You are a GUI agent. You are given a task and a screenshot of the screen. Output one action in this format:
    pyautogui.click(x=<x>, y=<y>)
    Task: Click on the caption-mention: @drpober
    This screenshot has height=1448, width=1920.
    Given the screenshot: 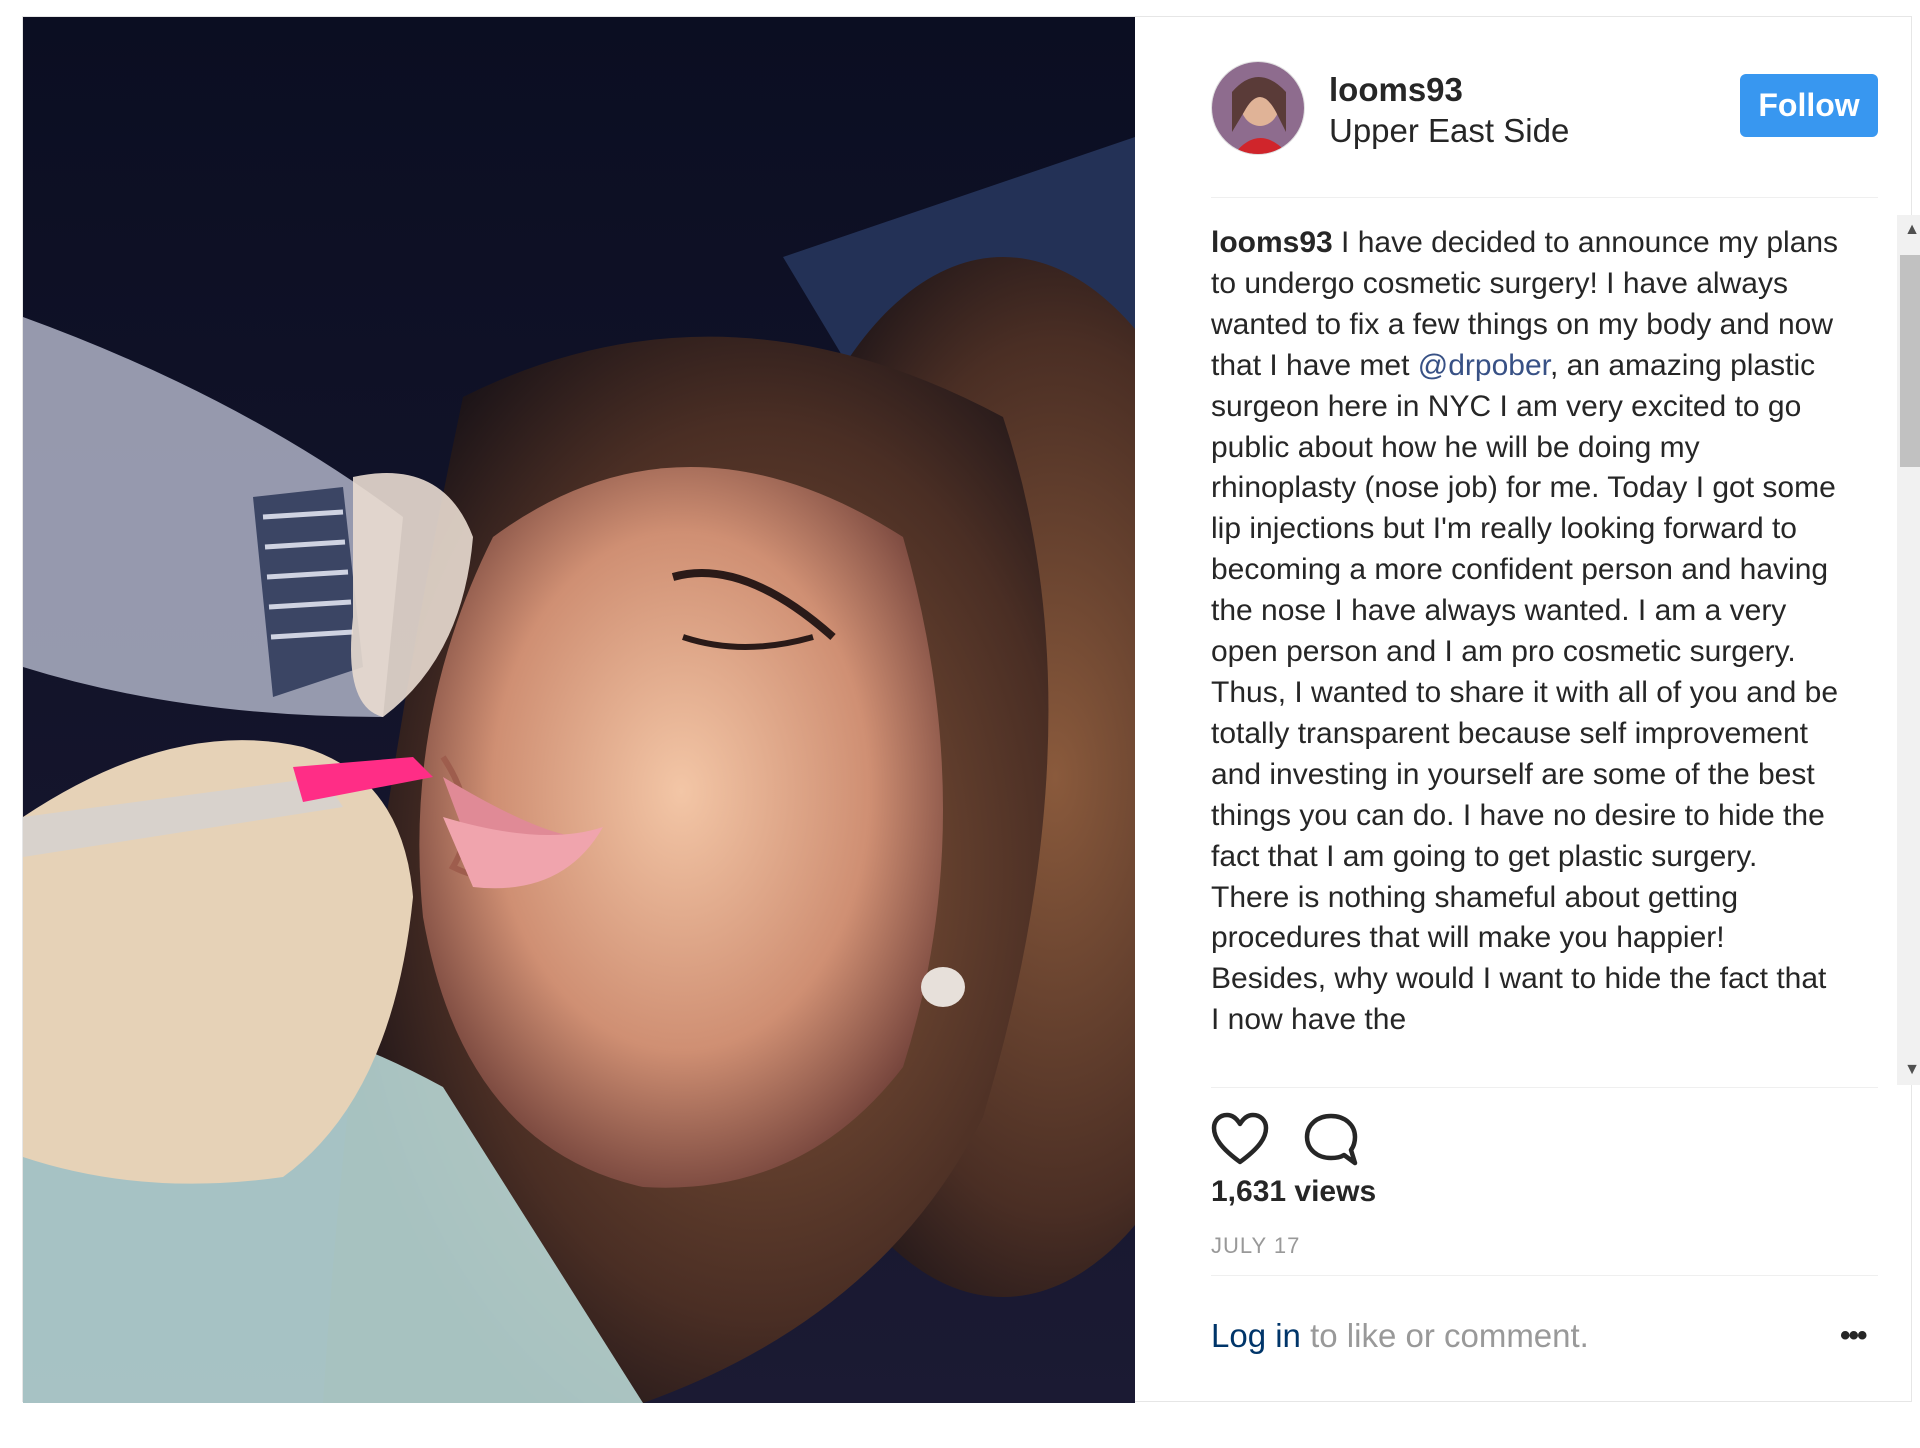 What is the action you would take?
    pyautogui.click(x=1484, y=365)
    